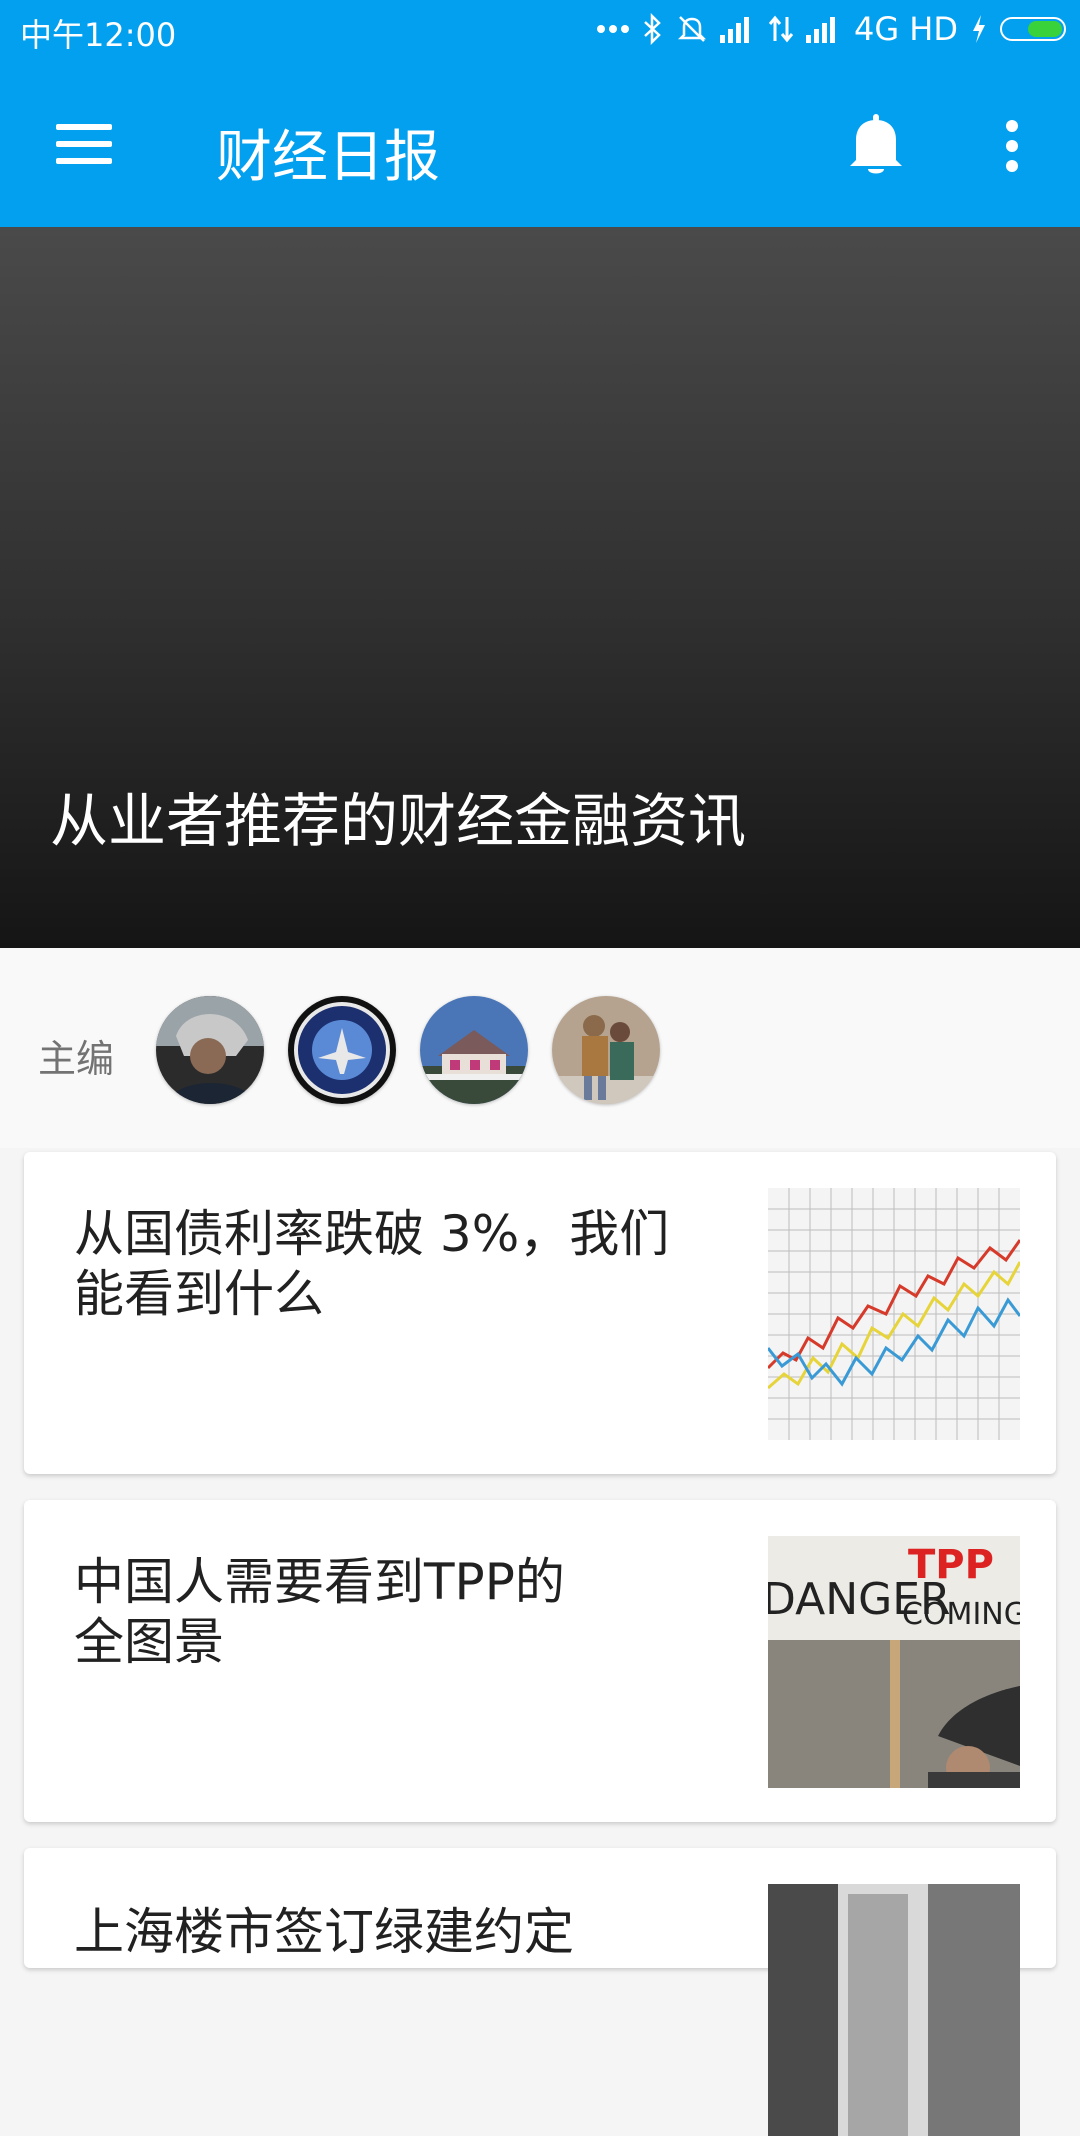 The height and width of the screenshot is (2136, 1080). I want to click on article-headline: 中国人需要看到TPP的 全图景, so click(379, 1612).